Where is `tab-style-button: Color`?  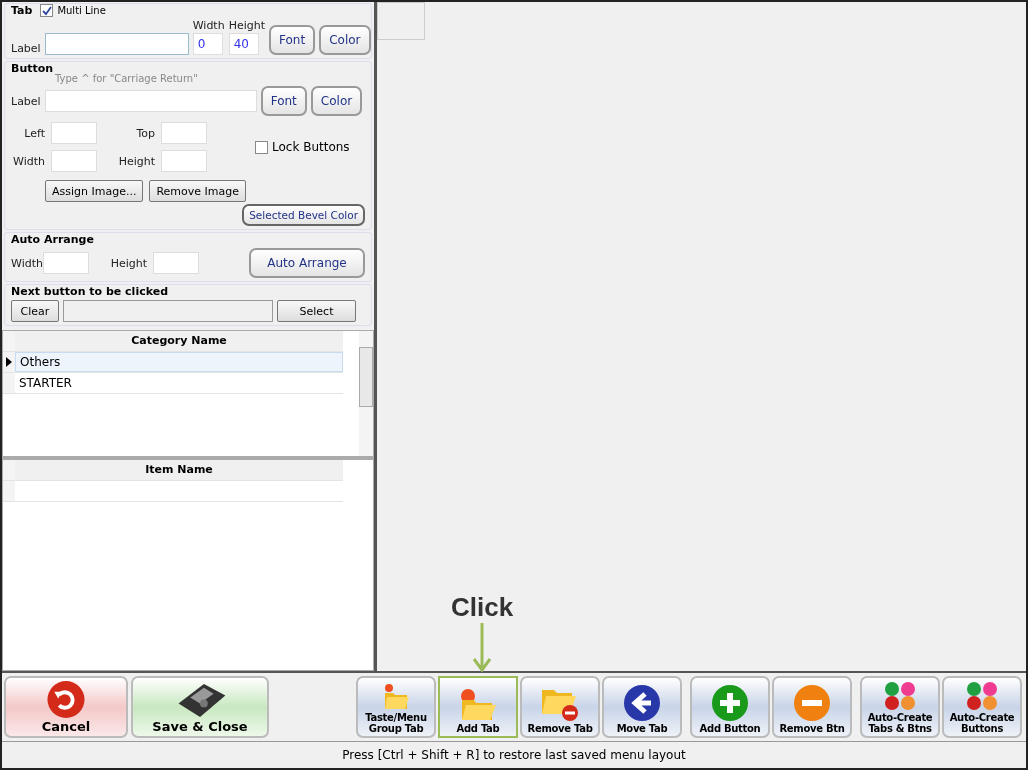 tab-style-button: Color is located at coordinates (345, 40).